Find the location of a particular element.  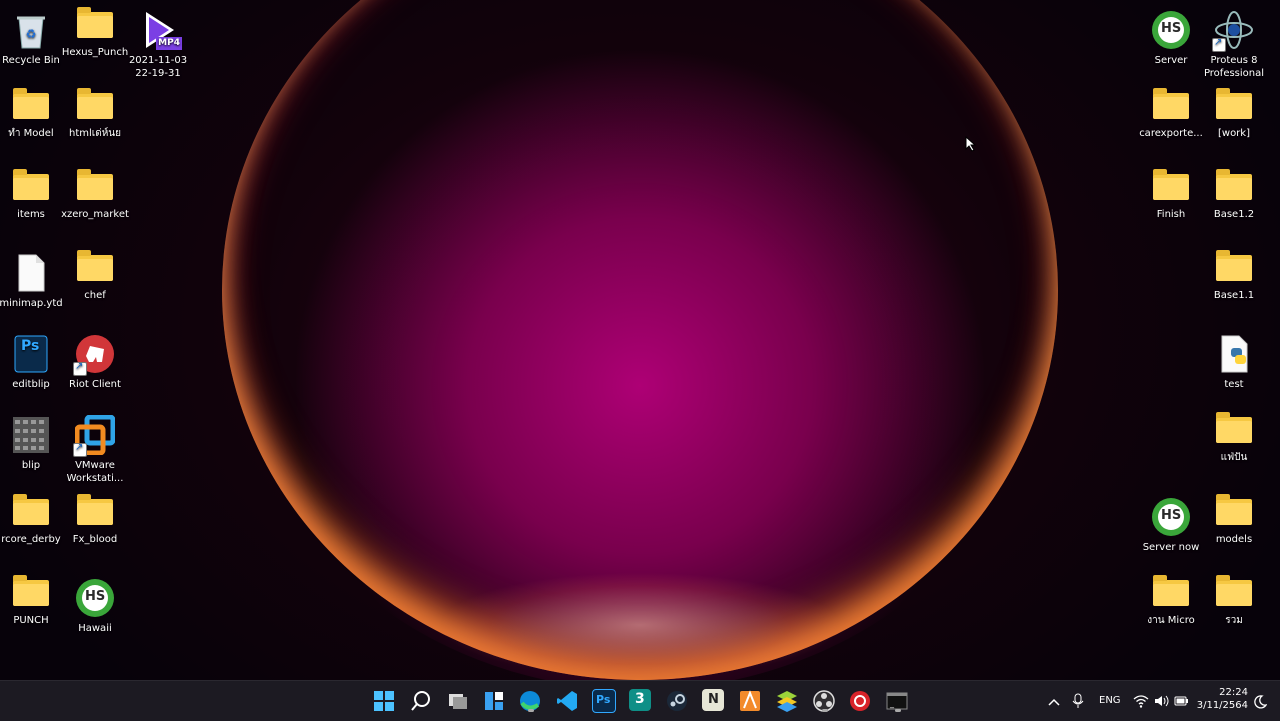

microphone-button is located at coordinates (1078, 703).